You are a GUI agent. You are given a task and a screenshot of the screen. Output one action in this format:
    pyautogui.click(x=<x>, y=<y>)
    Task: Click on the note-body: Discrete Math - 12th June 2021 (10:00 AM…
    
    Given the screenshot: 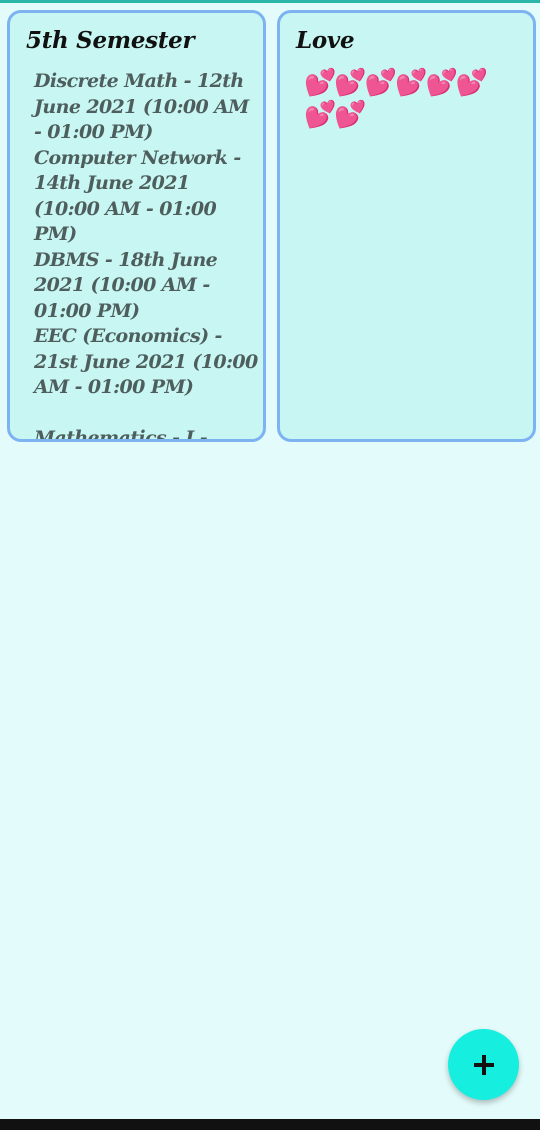 What is the action you would take?
    pyautogui.click(x=146, y=256)
    